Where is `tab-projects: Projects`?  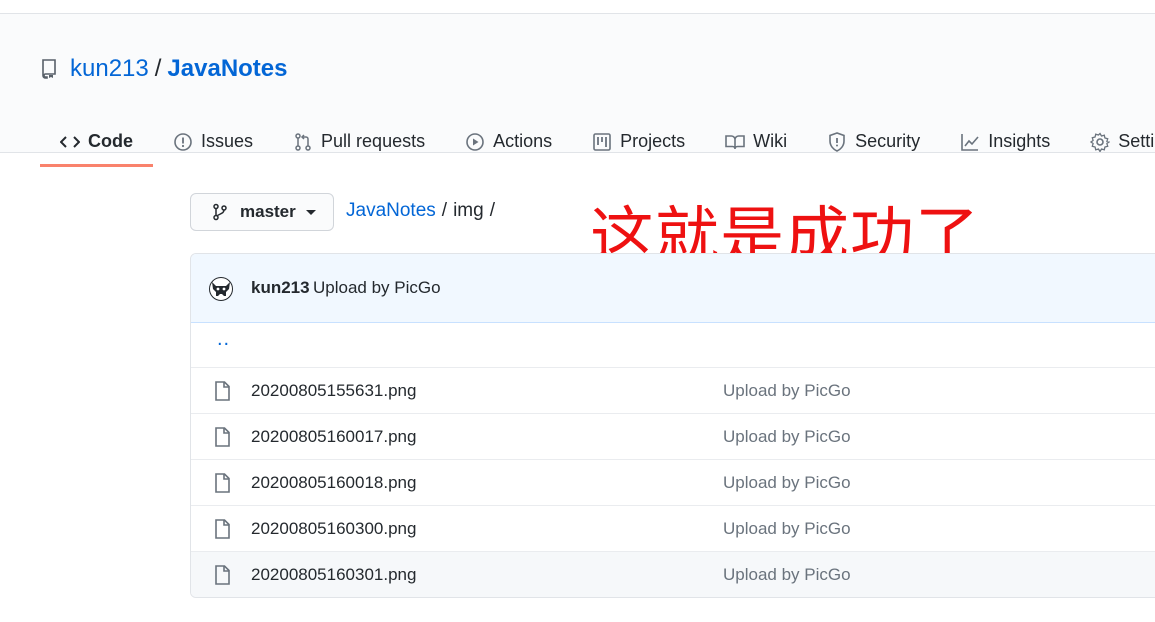
tab-projects: Projects is located at coordinates (638, 141).